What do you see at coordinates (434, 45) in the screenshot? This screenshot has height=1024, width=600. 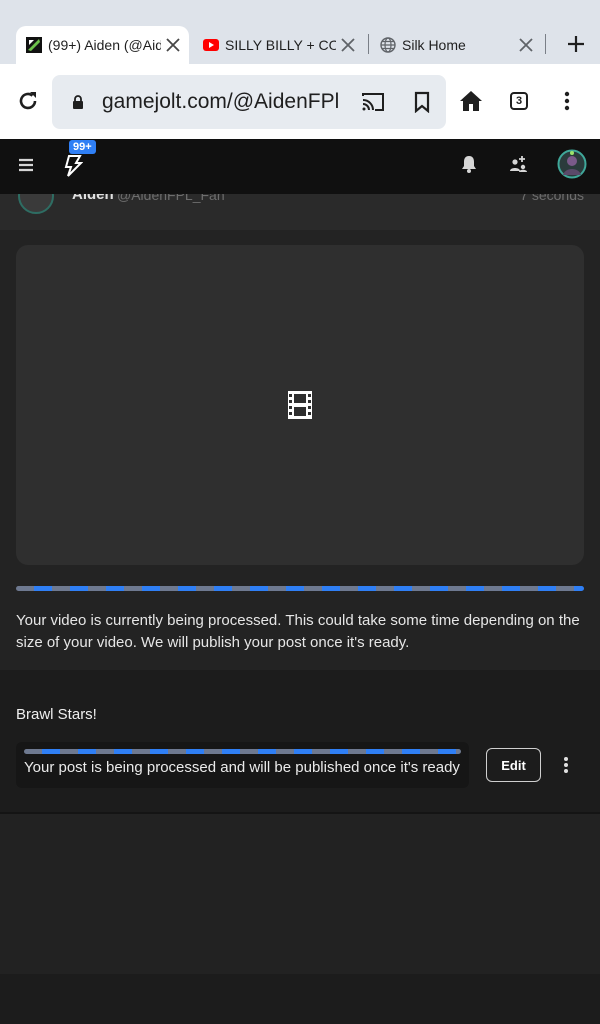 I see `tab-title: Silk Home` at bounding box center [434, 45].